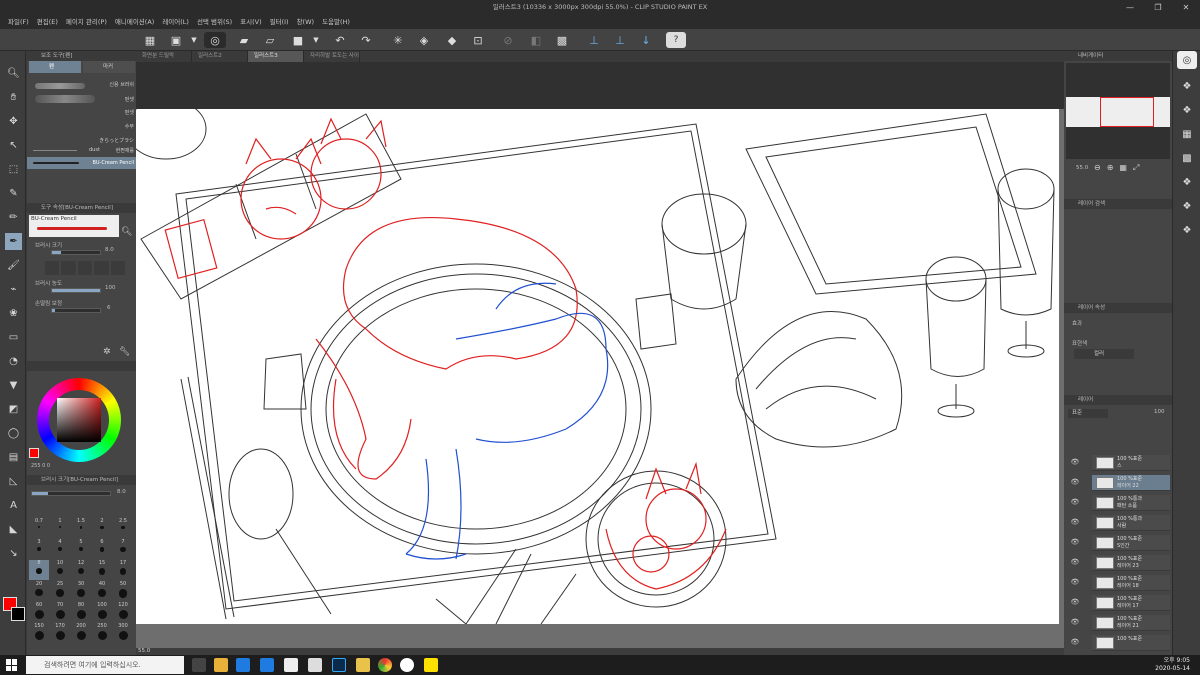 The image size is (1200, 675). I want to click on menu-layer: 레이어(L), so click(175, 22).